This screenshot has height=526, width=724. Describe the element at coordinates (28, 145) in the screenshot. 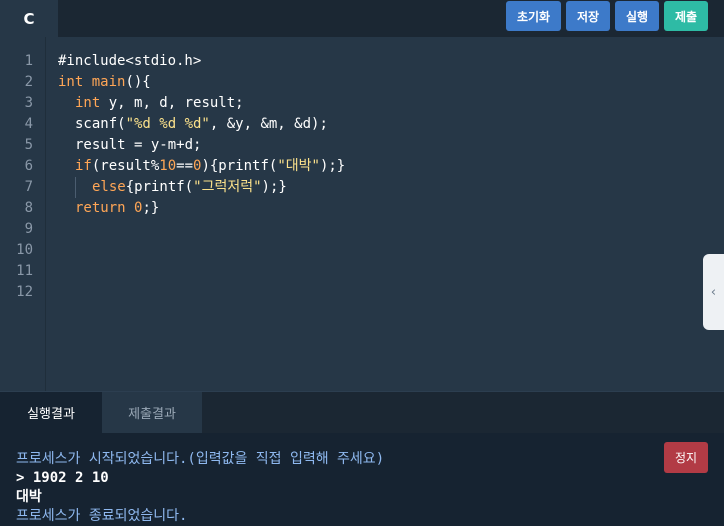

I see `line-number: 5` at that location.